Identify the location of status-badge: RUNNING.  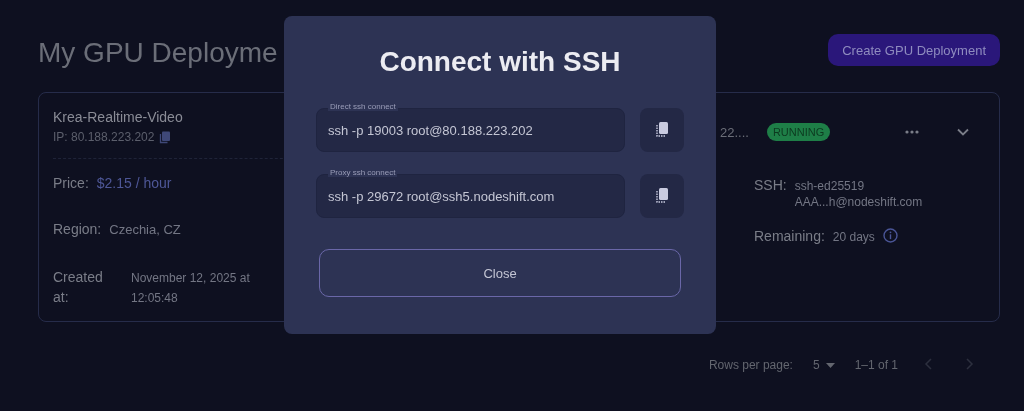
(798, 132).